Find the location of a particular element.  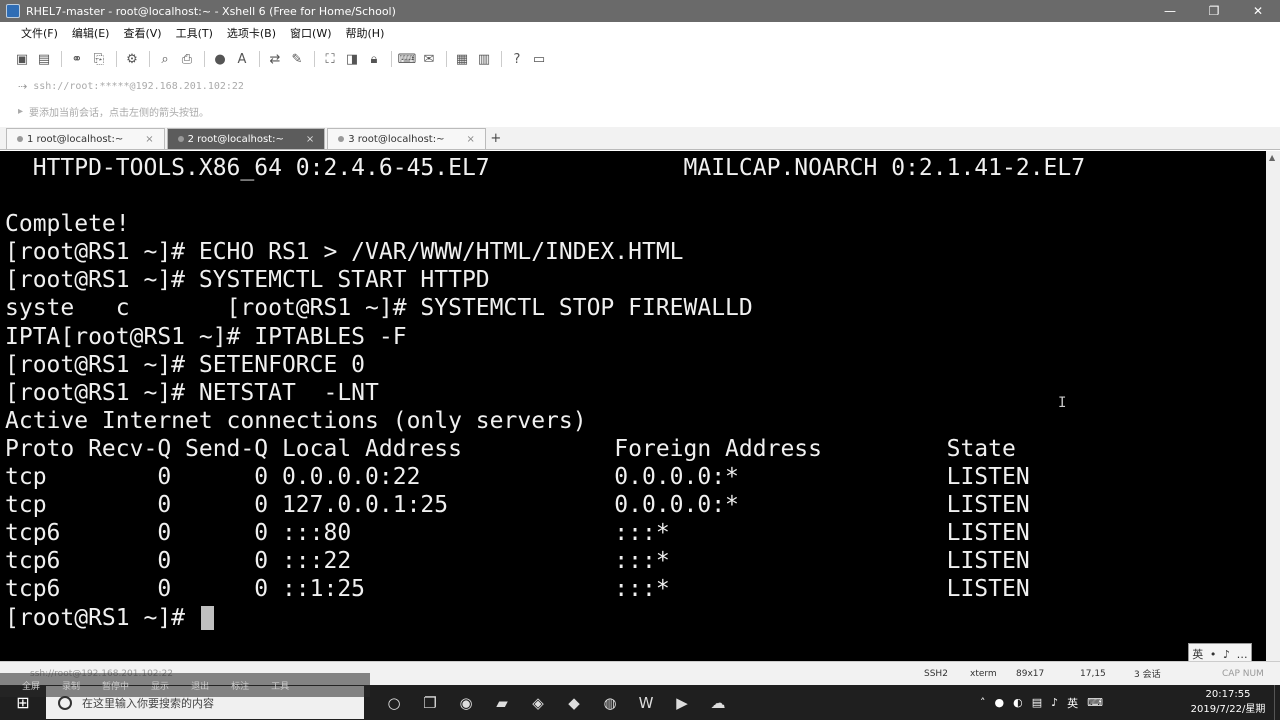

disconnect-icon: ⚭ is located at coordinates (77, 59).